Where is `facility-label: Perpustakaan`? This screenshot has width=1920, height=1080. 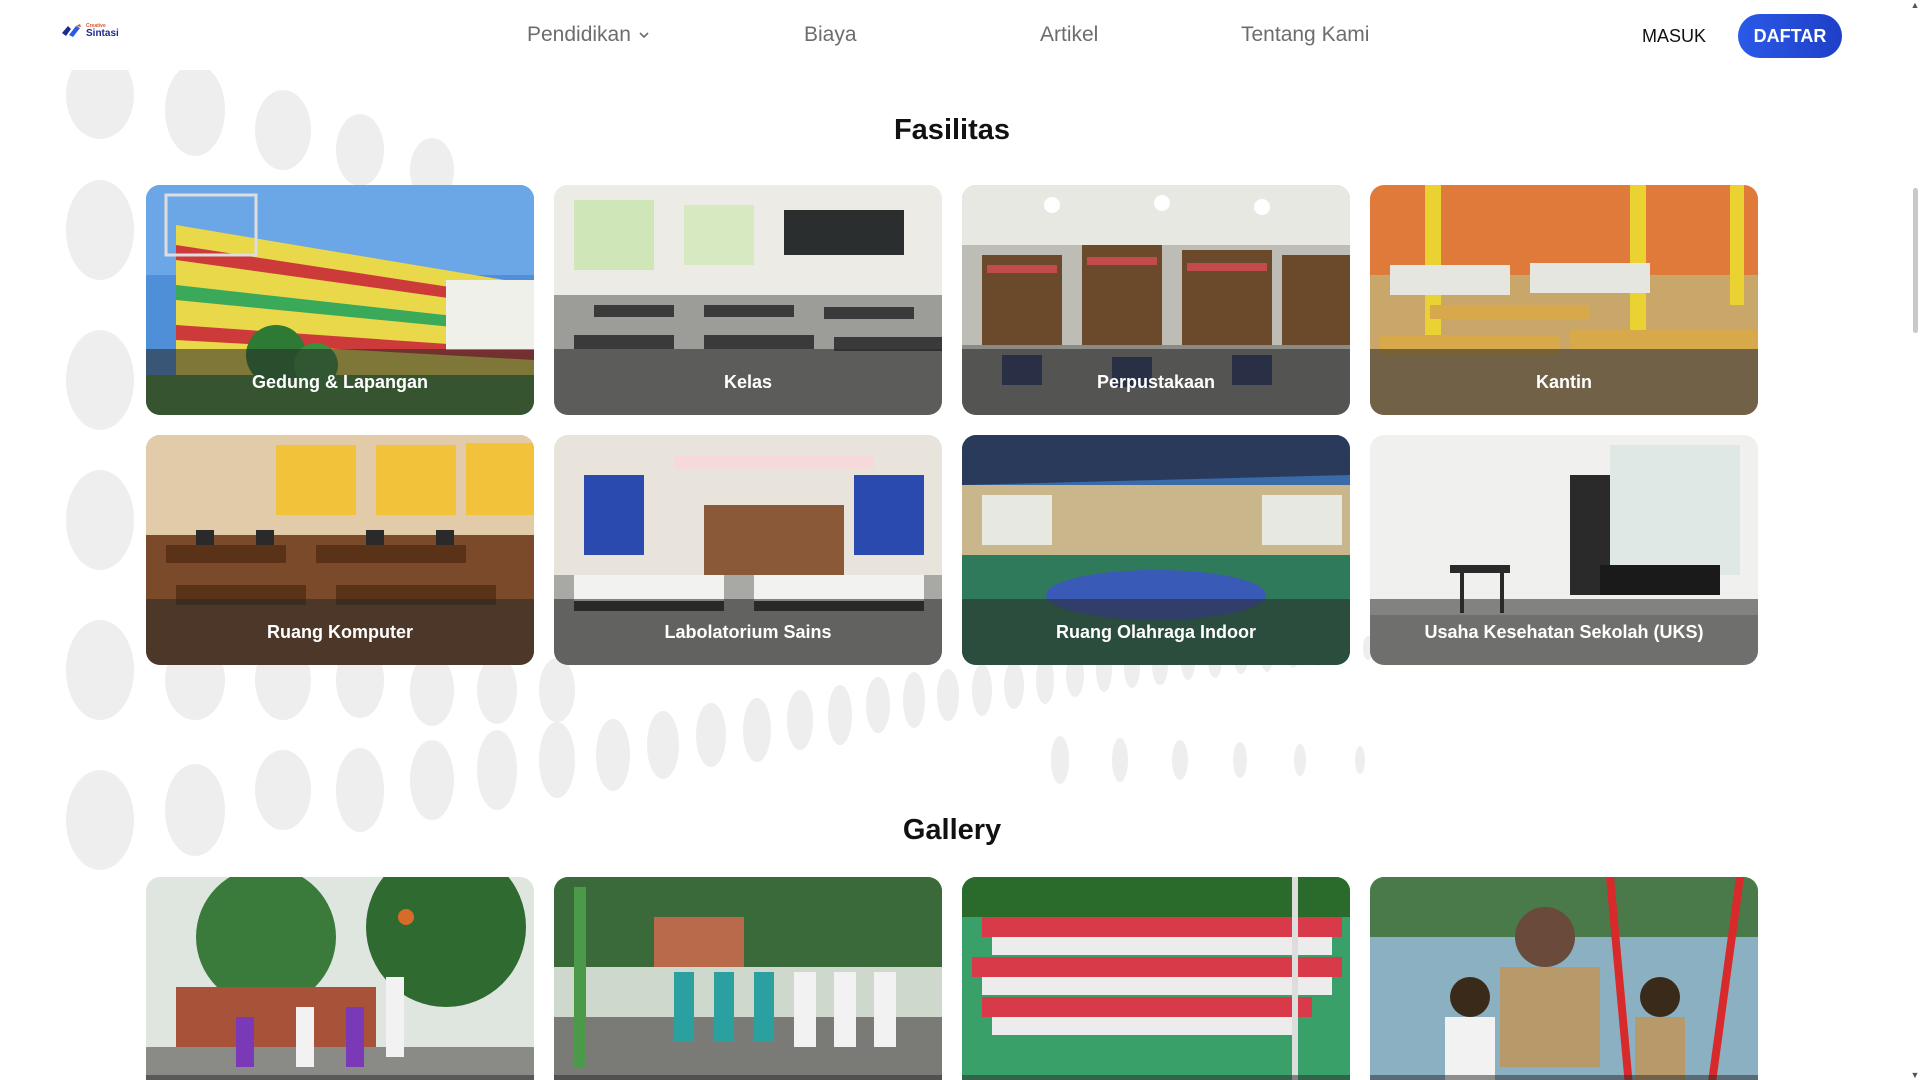 facility-label: Perpustakaan is located at coordinates (1156, 381).